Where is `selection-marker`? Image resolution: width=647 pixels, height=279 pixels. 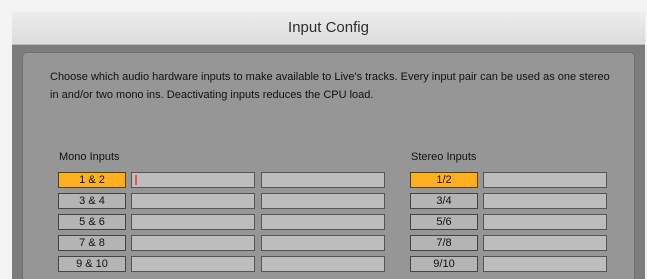
selection-marker is located at coordinates (136, 180).